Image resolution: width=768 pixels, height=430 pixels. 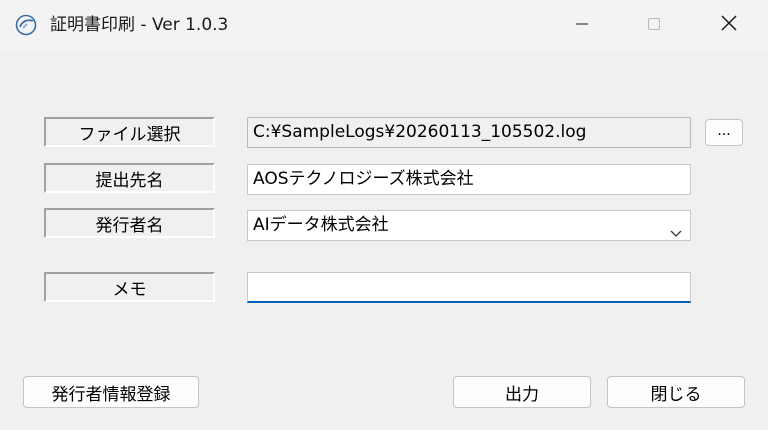 I want to click on output-button: 出力, so click(x=522, y=392).